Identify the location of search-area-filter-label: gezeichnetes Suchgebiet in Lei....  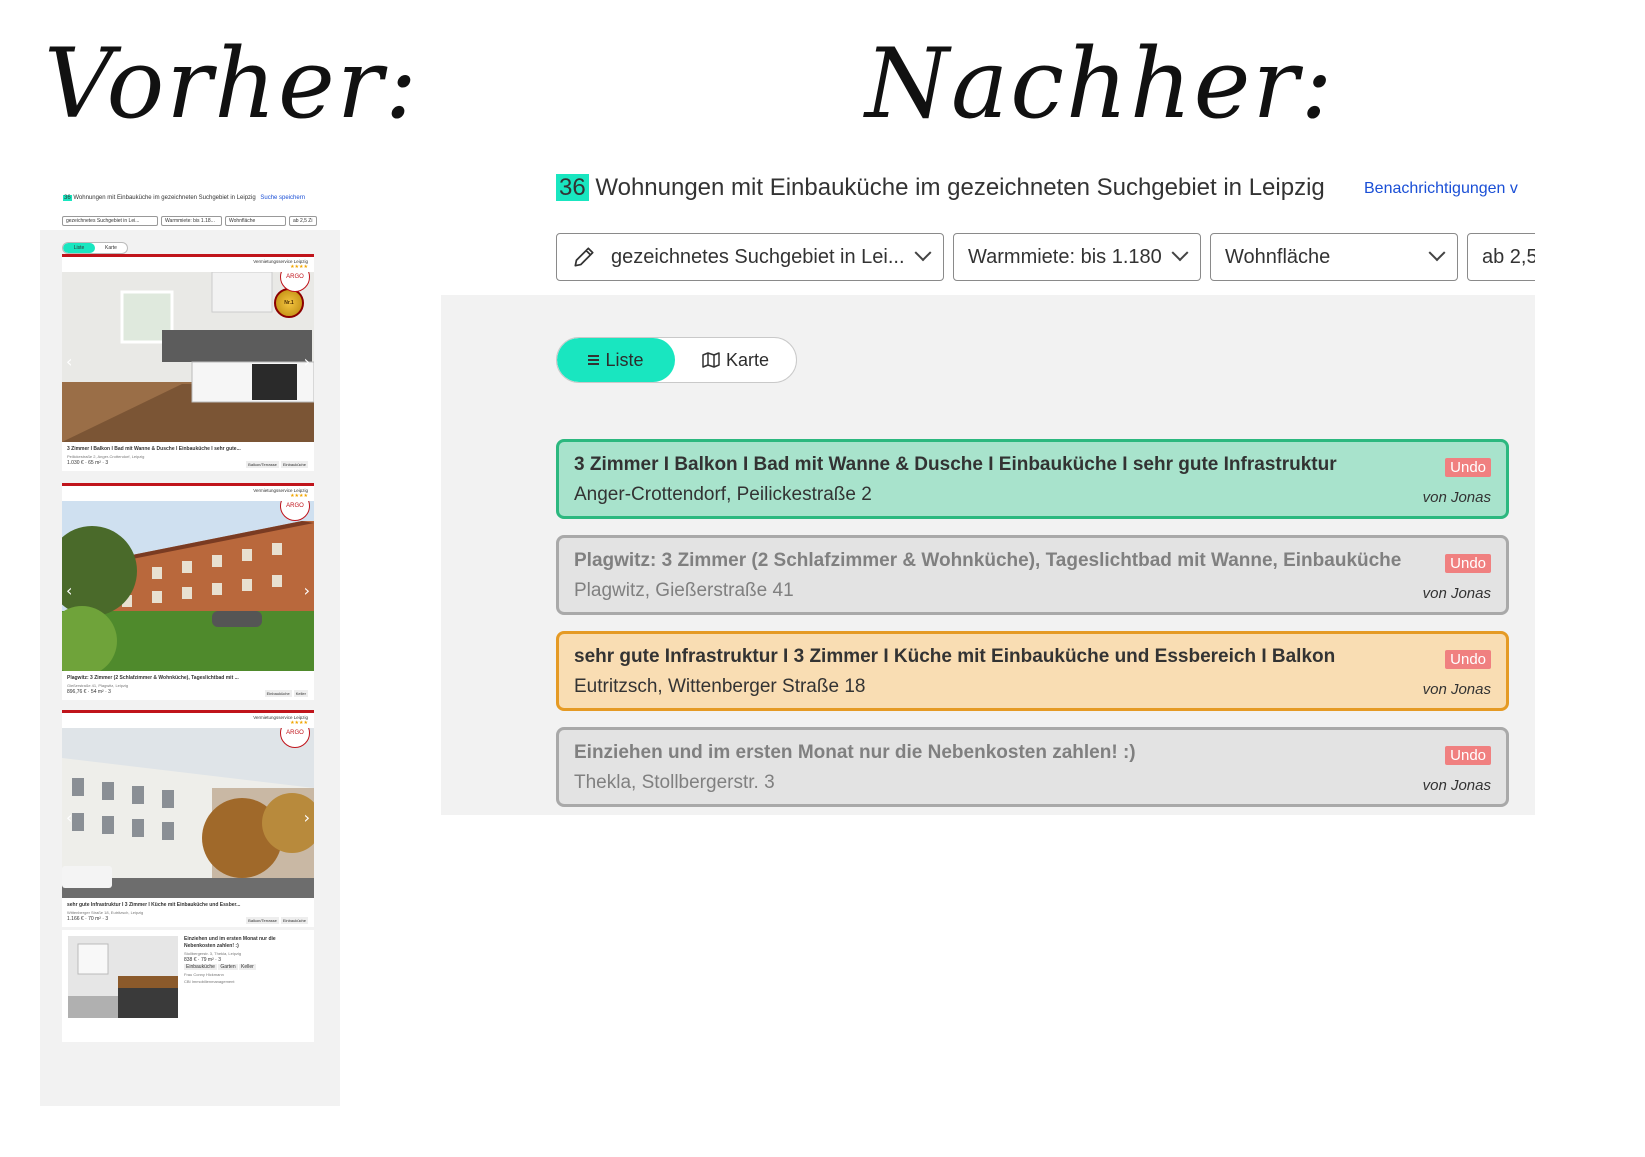
(758, 256).